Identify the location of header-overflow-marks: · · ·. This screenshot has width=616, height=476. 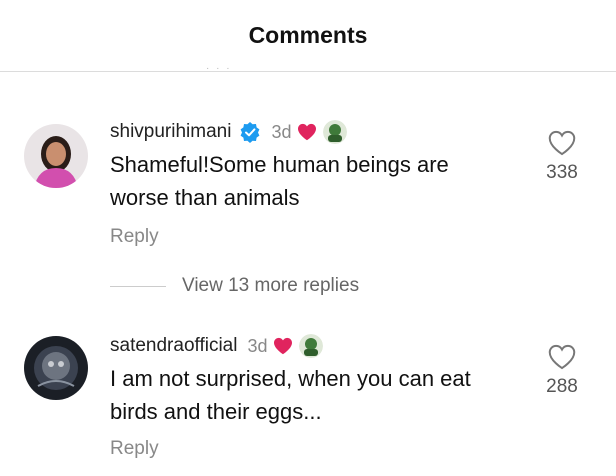
(219, 68).